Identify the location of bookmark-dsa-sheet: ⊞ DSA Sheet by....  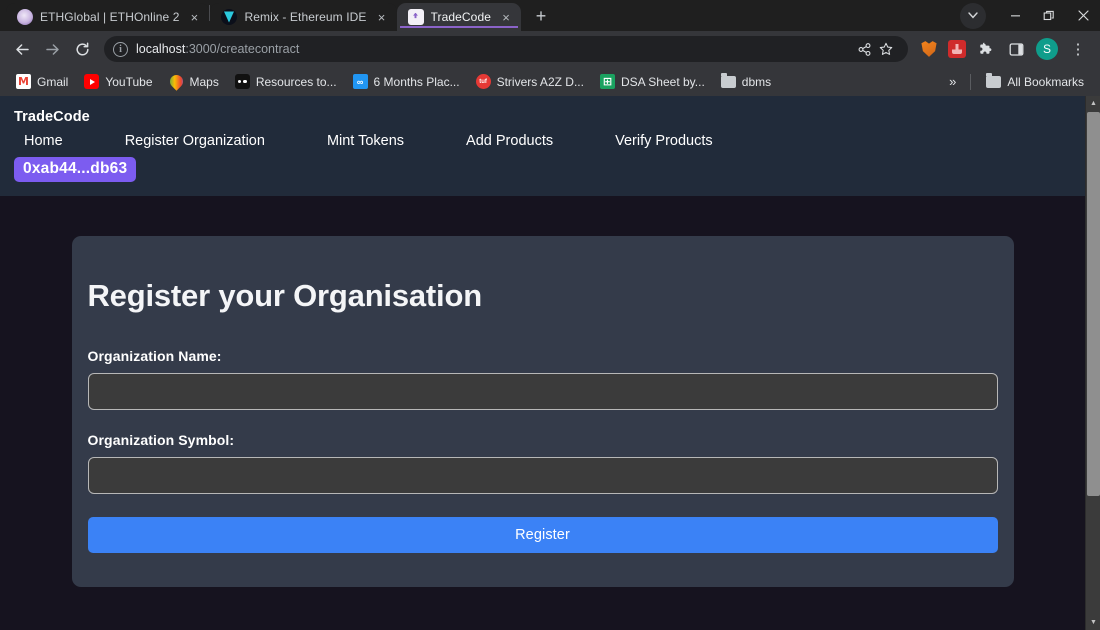
(652, 81).